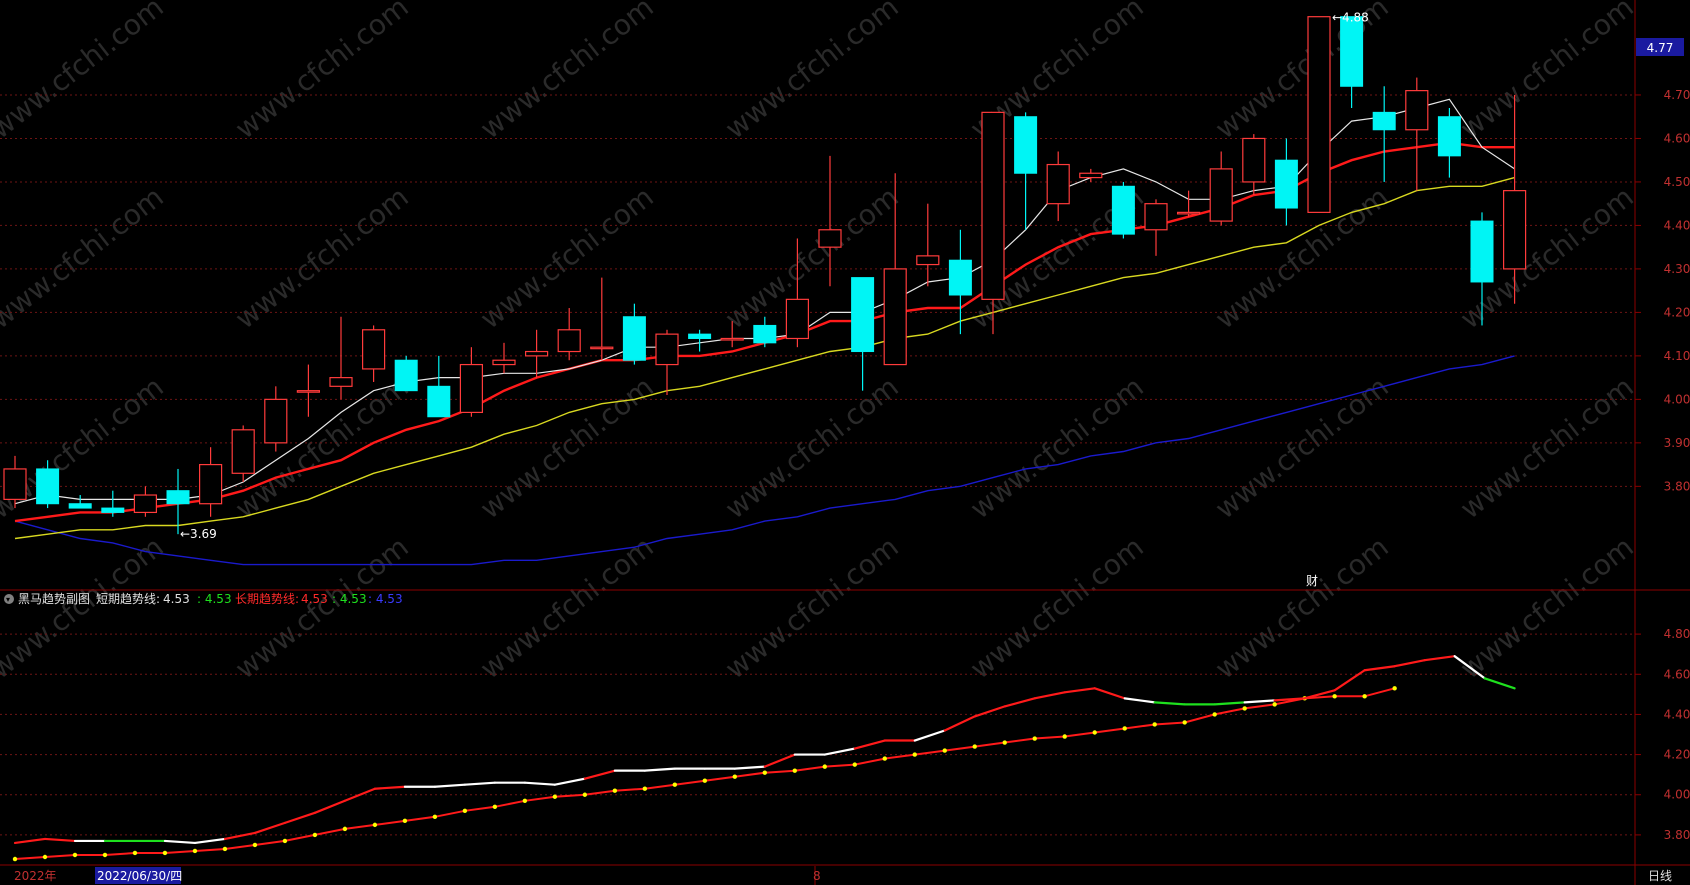 This screenshot has height=885, width=1690. I want to click on long-trend-value: 4.53, so click(314, 599).